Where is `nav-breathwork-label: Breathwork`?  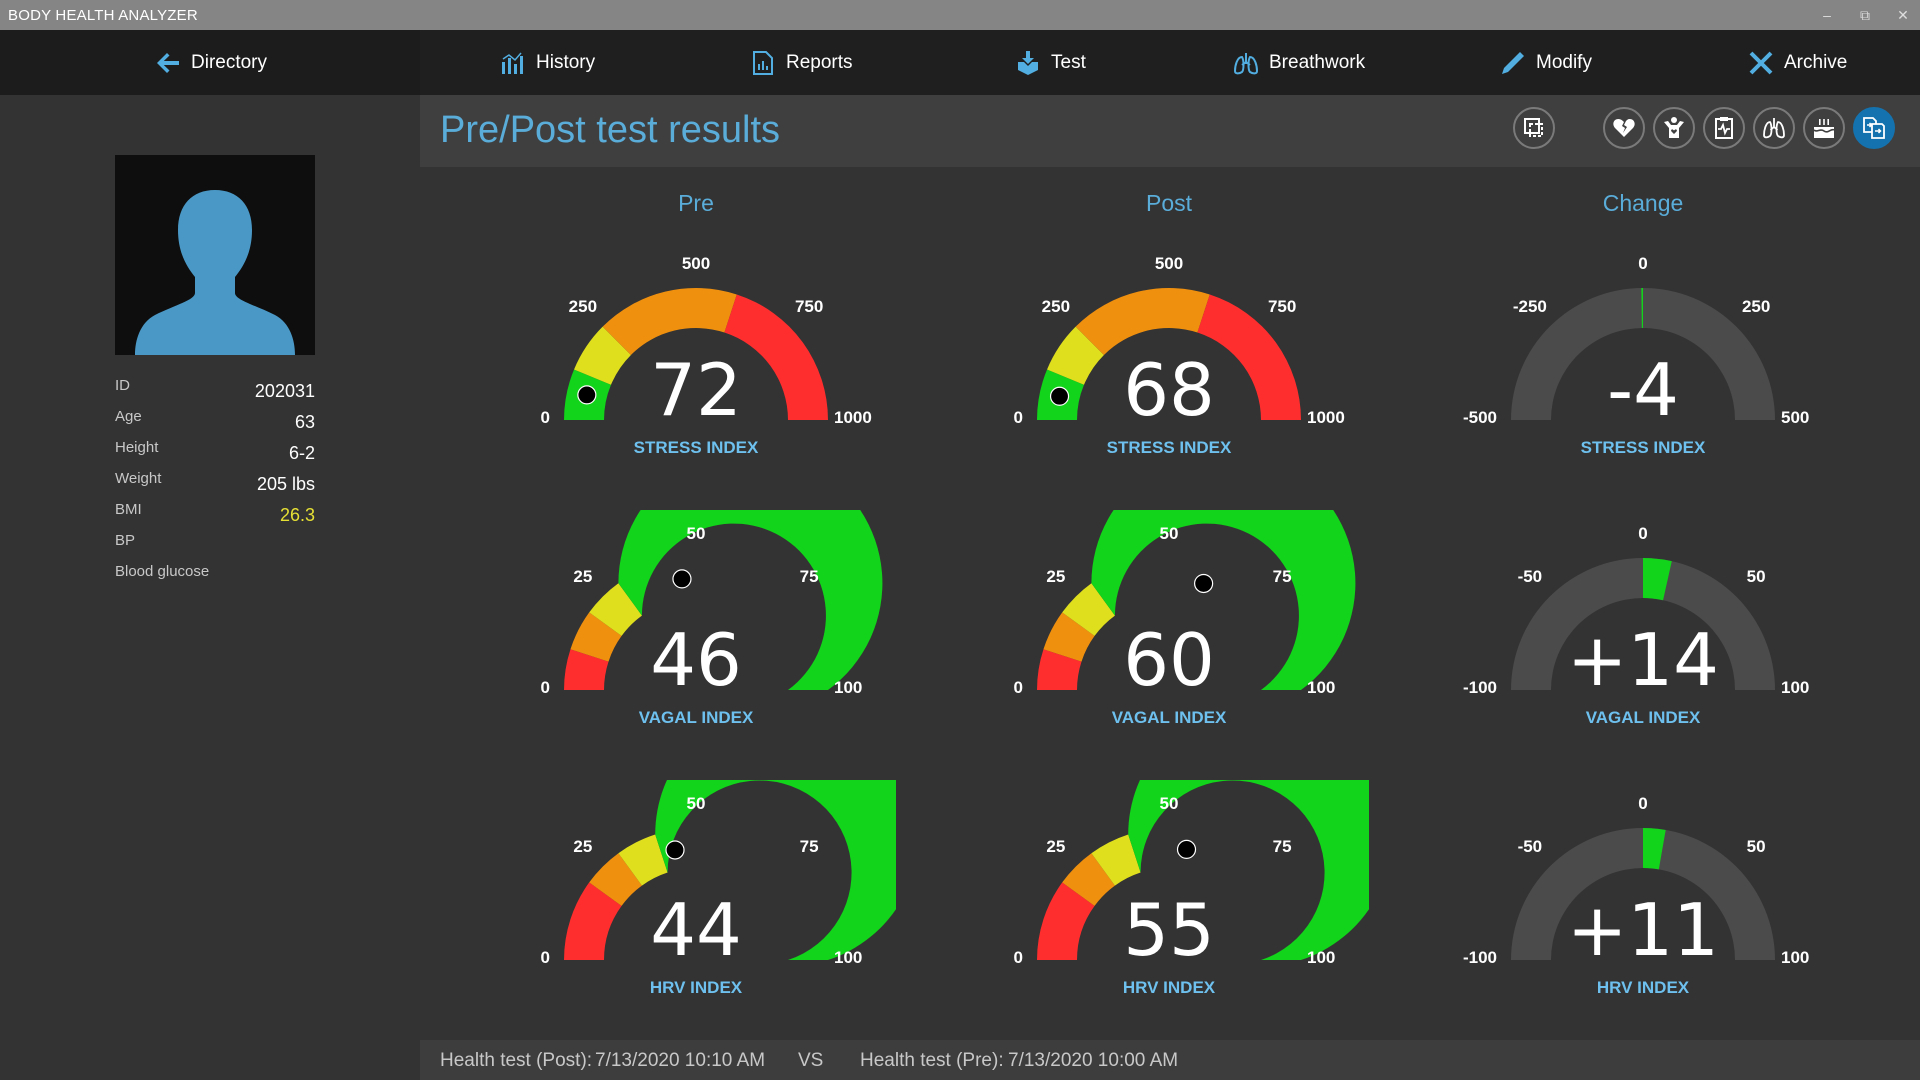
nav-breathwork-label: Breathwork is located at coordinates (1317, 62).